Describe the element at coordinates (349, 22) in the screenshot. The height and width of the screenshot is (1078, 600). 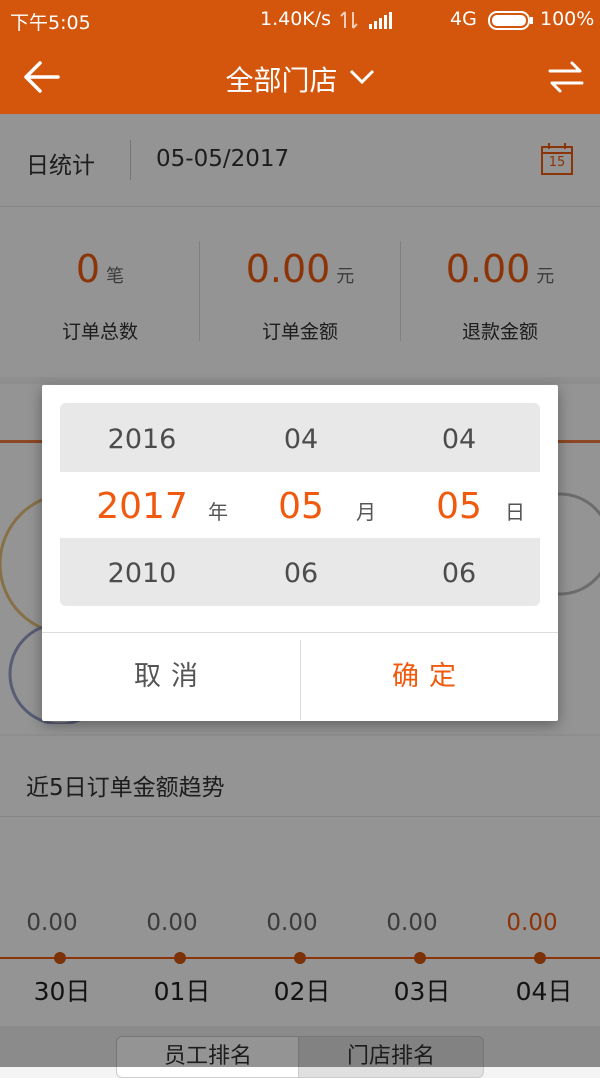
I see `data-transfer-icon` at that location.